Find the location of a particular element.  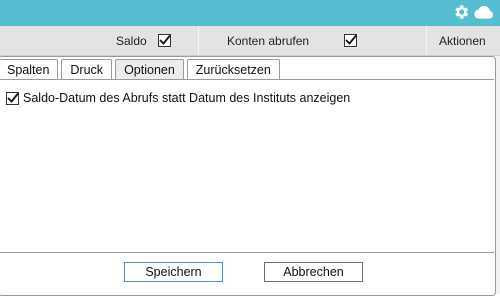

tab-optionen: Optionen is located at coordinates (149, 69).